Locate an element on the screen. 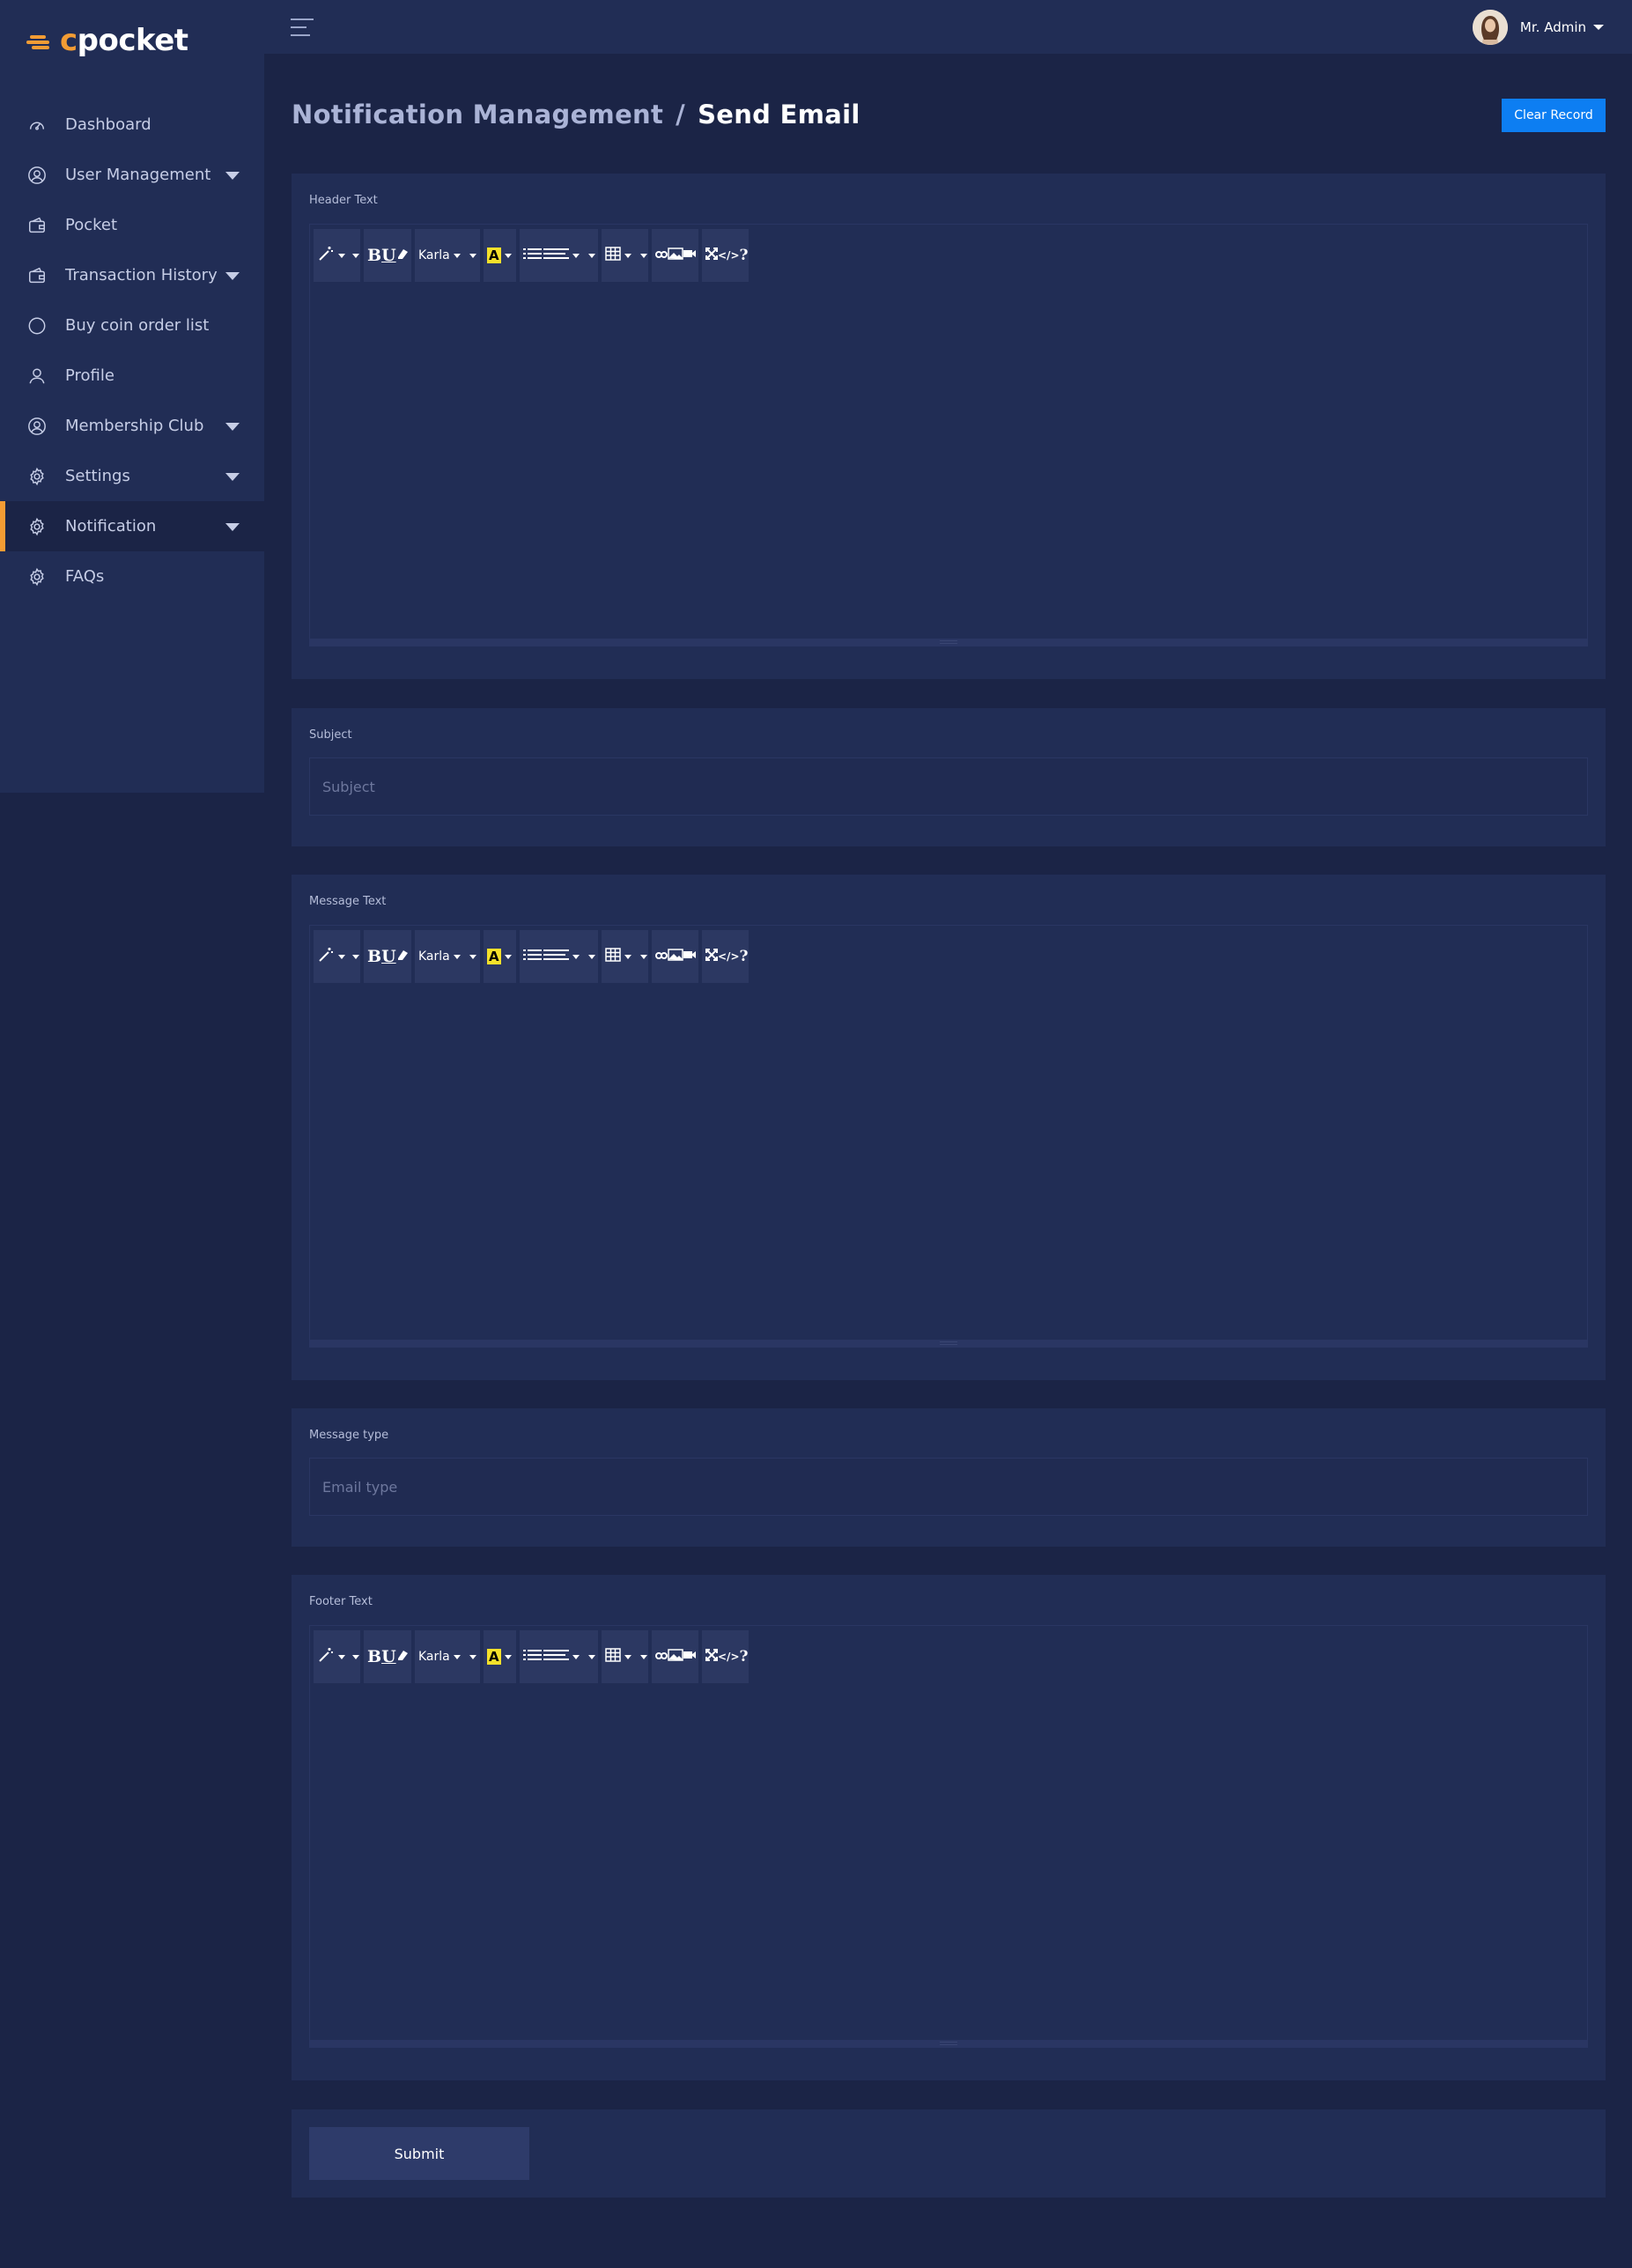 The height and width of the screenshot is (2268, 1632). message-text-editor: BU Karla A </>? is located at coordinates (949, 1137).